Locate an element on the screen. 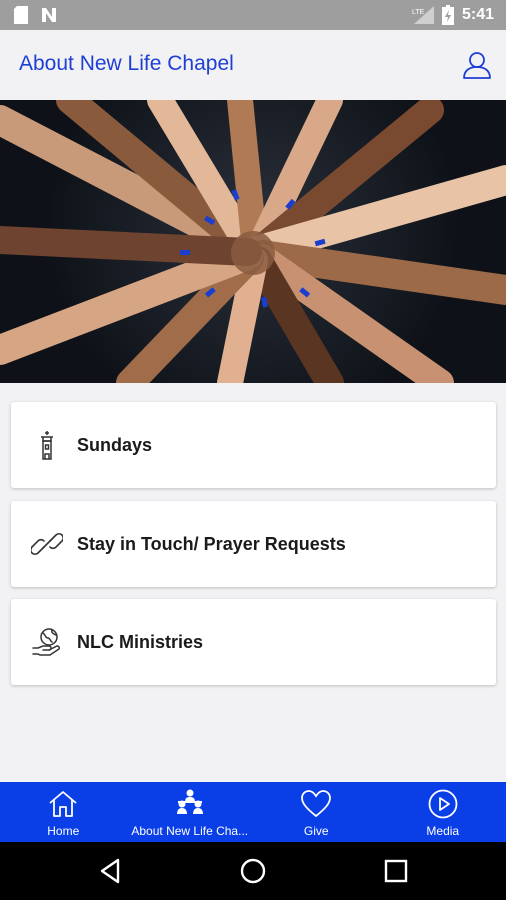  church-tower-icon is located at coordinates (47, 445).